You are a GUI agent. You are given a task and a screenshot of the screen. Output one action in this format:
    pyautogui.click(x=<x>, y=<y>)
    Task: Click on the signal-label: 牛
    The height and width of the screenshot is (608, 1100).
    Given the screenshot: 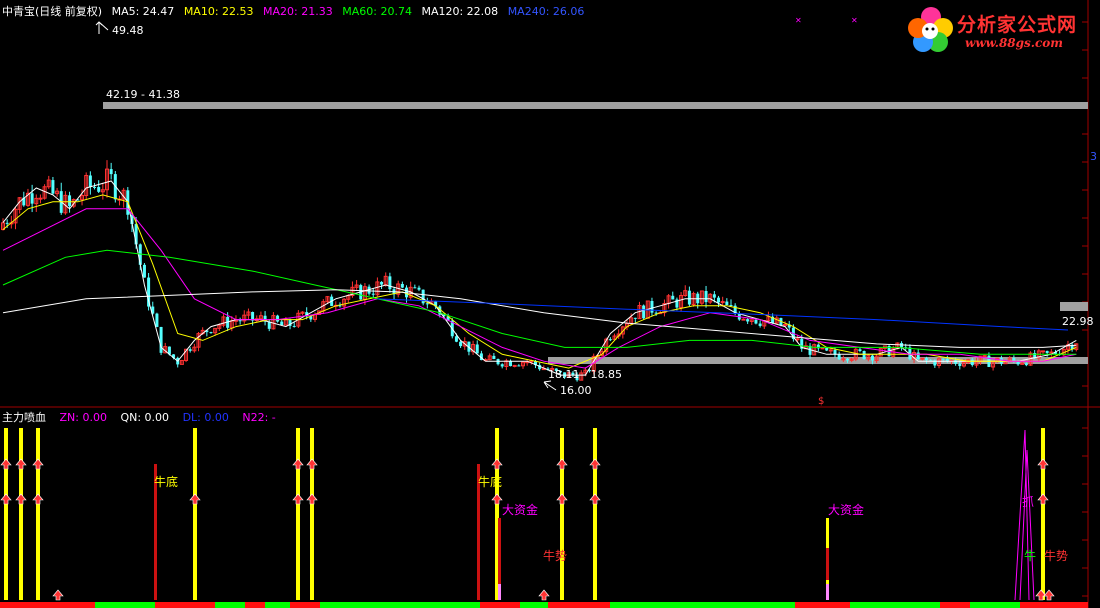 What is the action you would take?
    pyautogui.click(x=1030, y=555)
    